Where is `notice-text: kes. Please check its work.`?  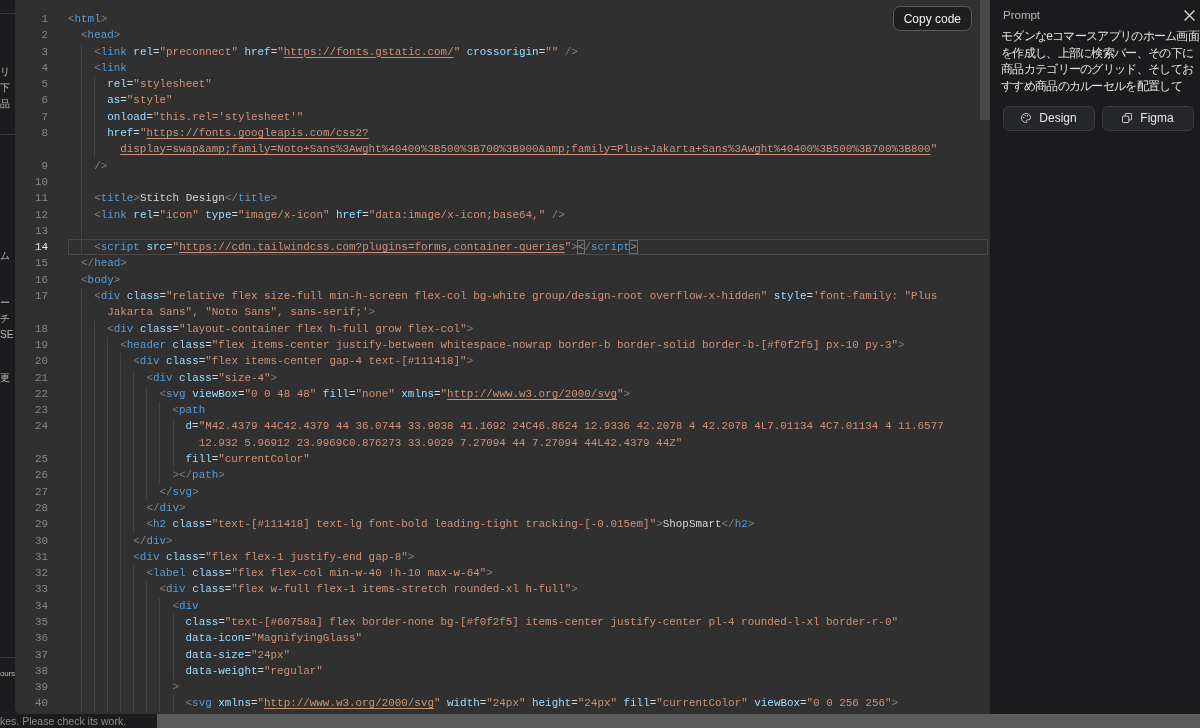 notice-text: kes. Please check its work. is located at coordinates (63, 721).